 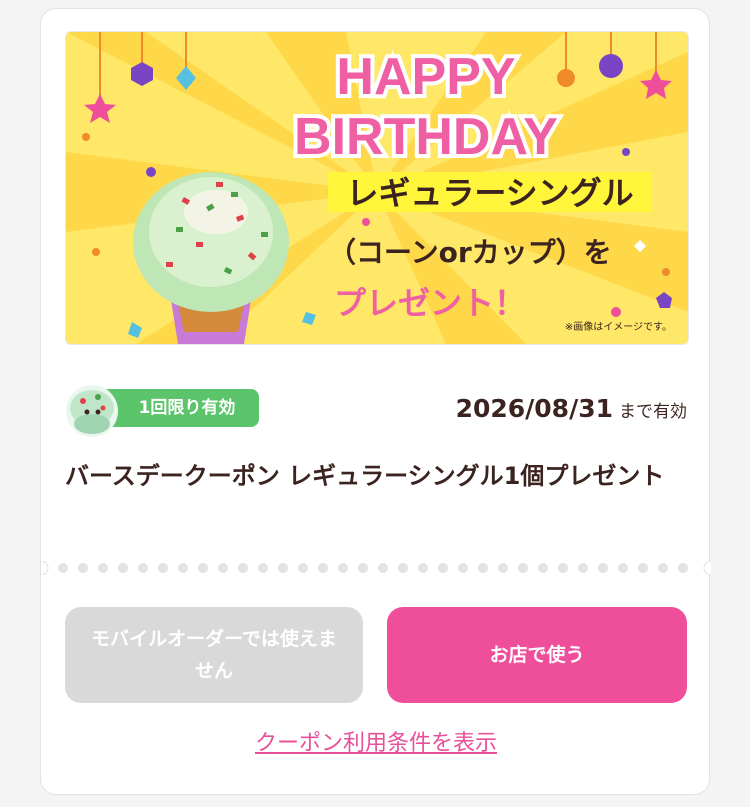 I want to click on coupon-terms-link: クーポン利用条件を表示, so click(x=376, y=741).